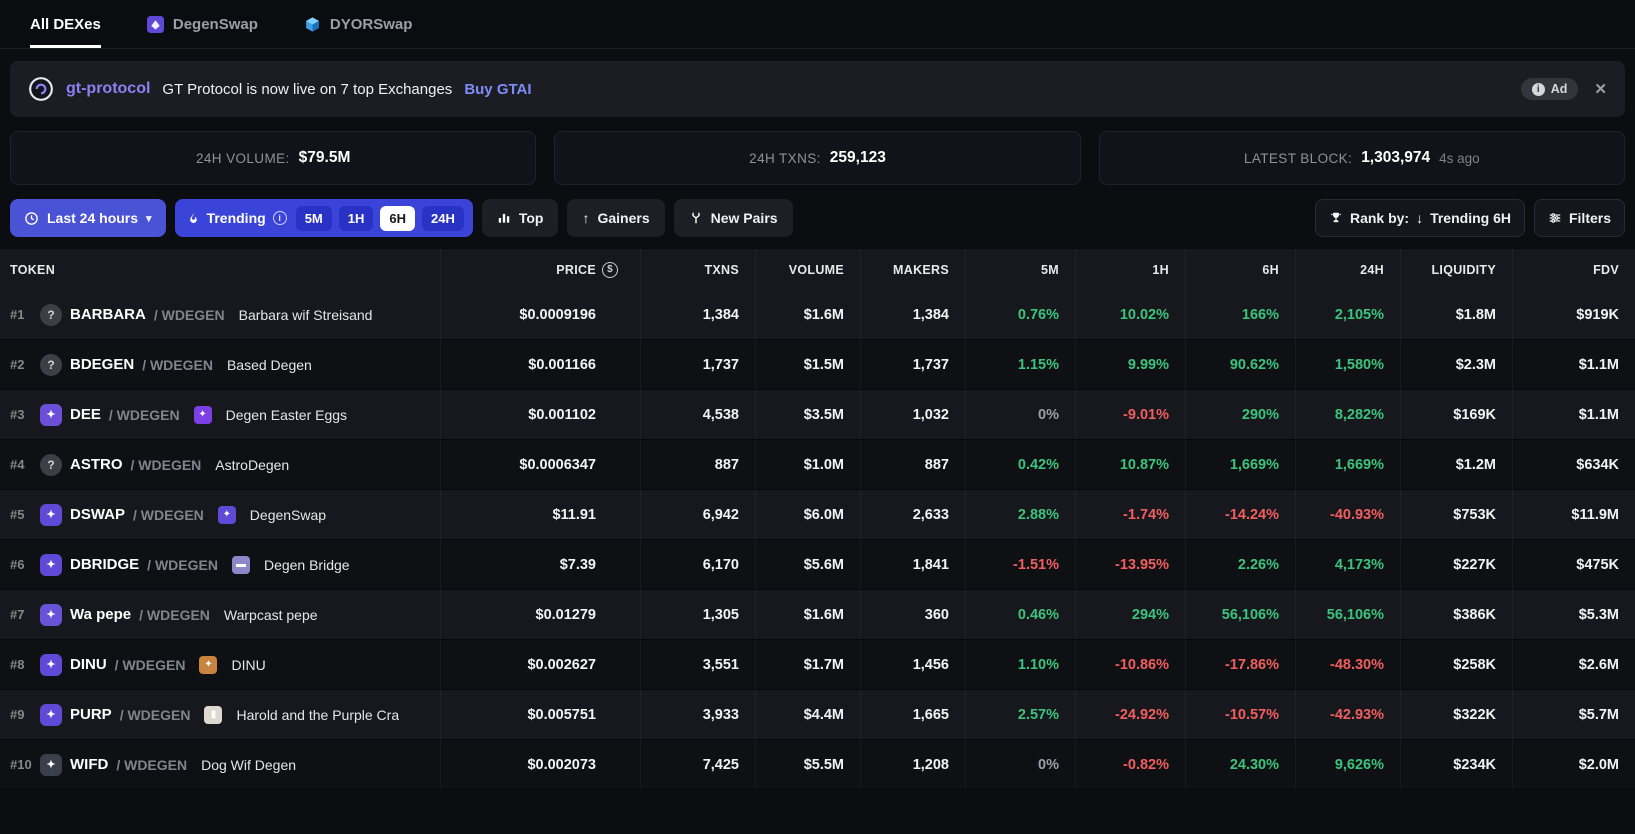  What do you see at coordinates (108, 89) in the screenshot?
I see `ad-brand-link: gt-protocol` at bounding box center [108, 89].